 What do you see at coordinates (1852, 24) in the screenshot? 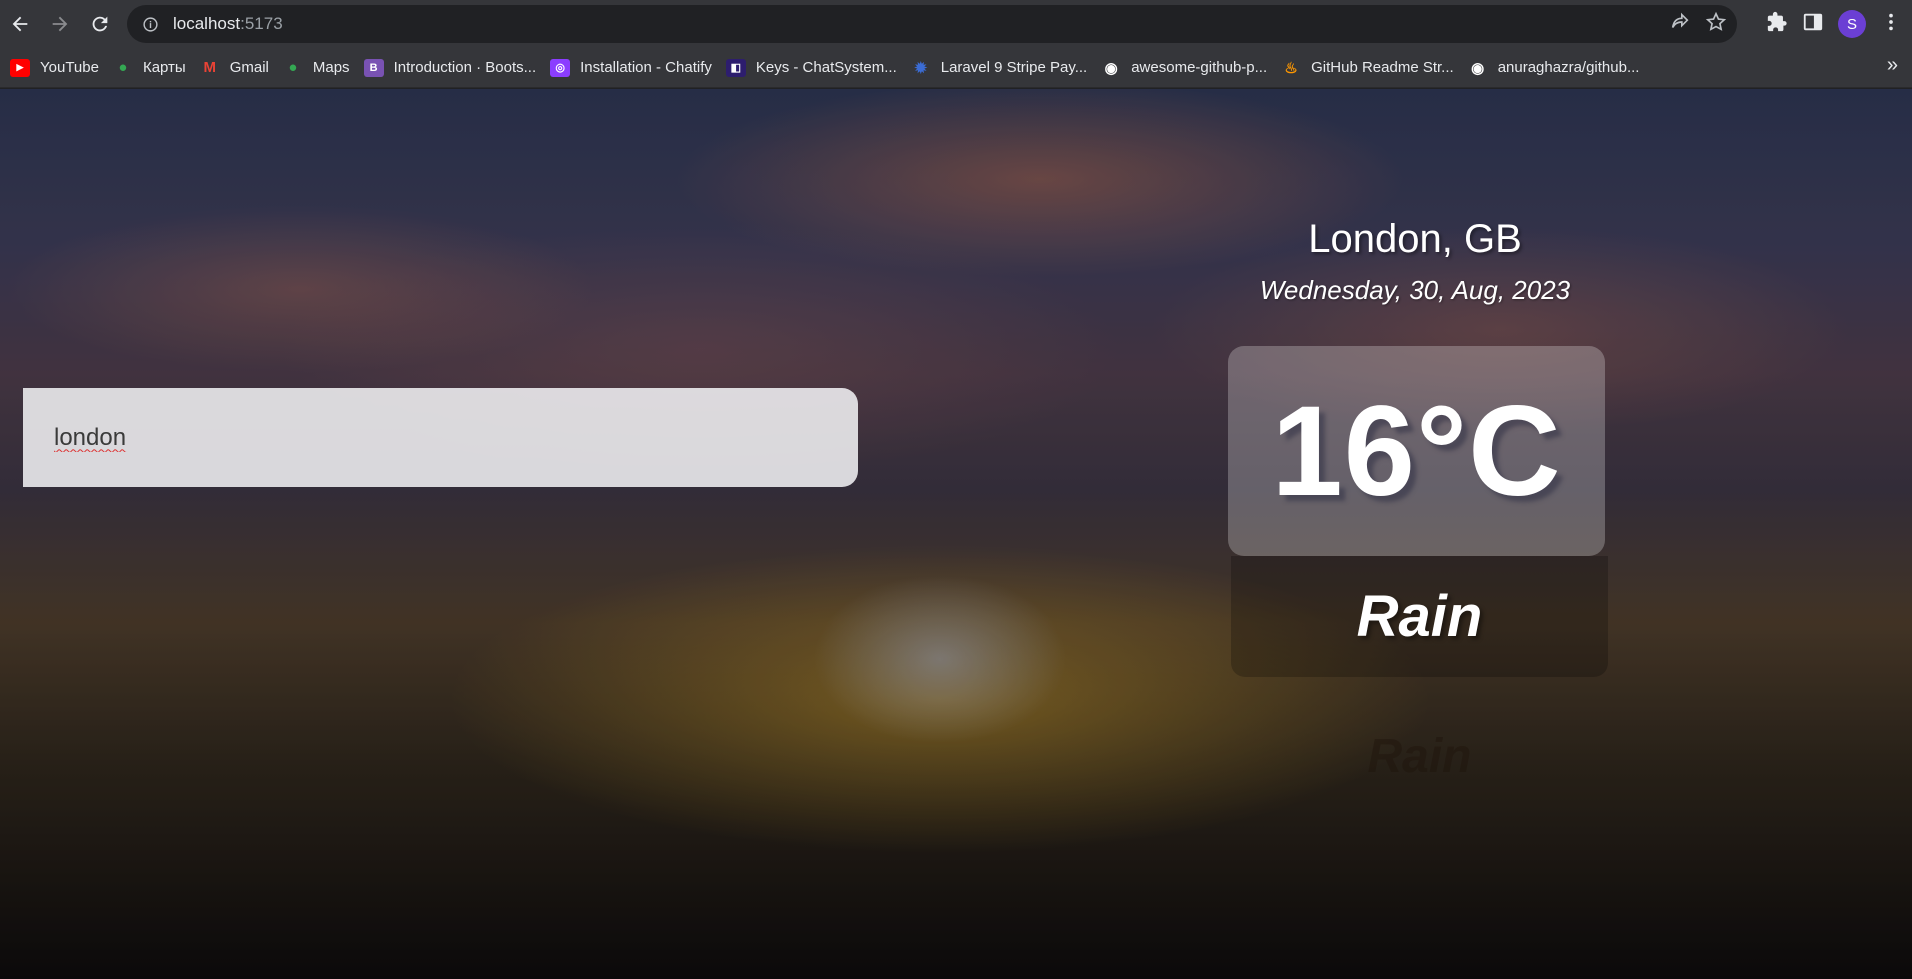
I see `profile-avatar: S` at bounding box center [1852, 24].